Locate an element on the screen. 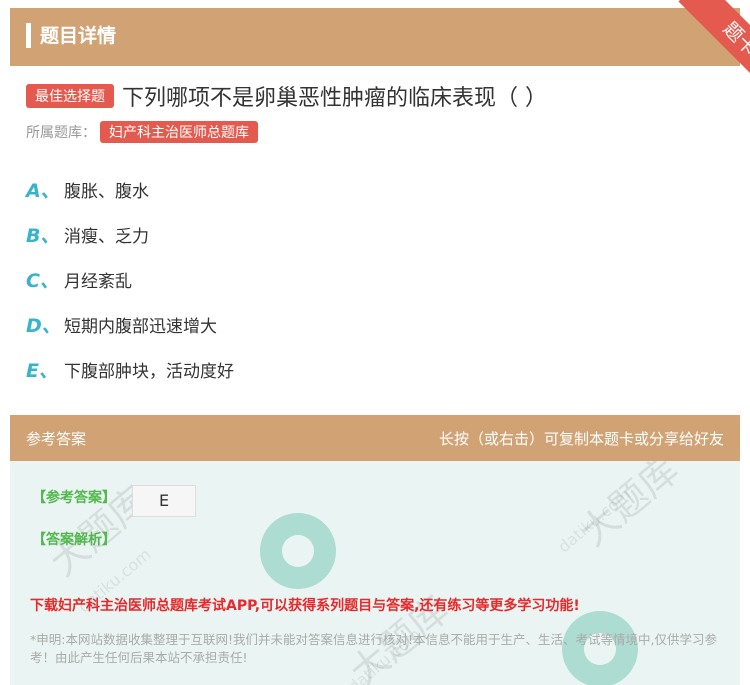 The width and height of the screenshot is (750, 685). question-type-badge: 最佳选择题 is located at coordinates (70, 96).